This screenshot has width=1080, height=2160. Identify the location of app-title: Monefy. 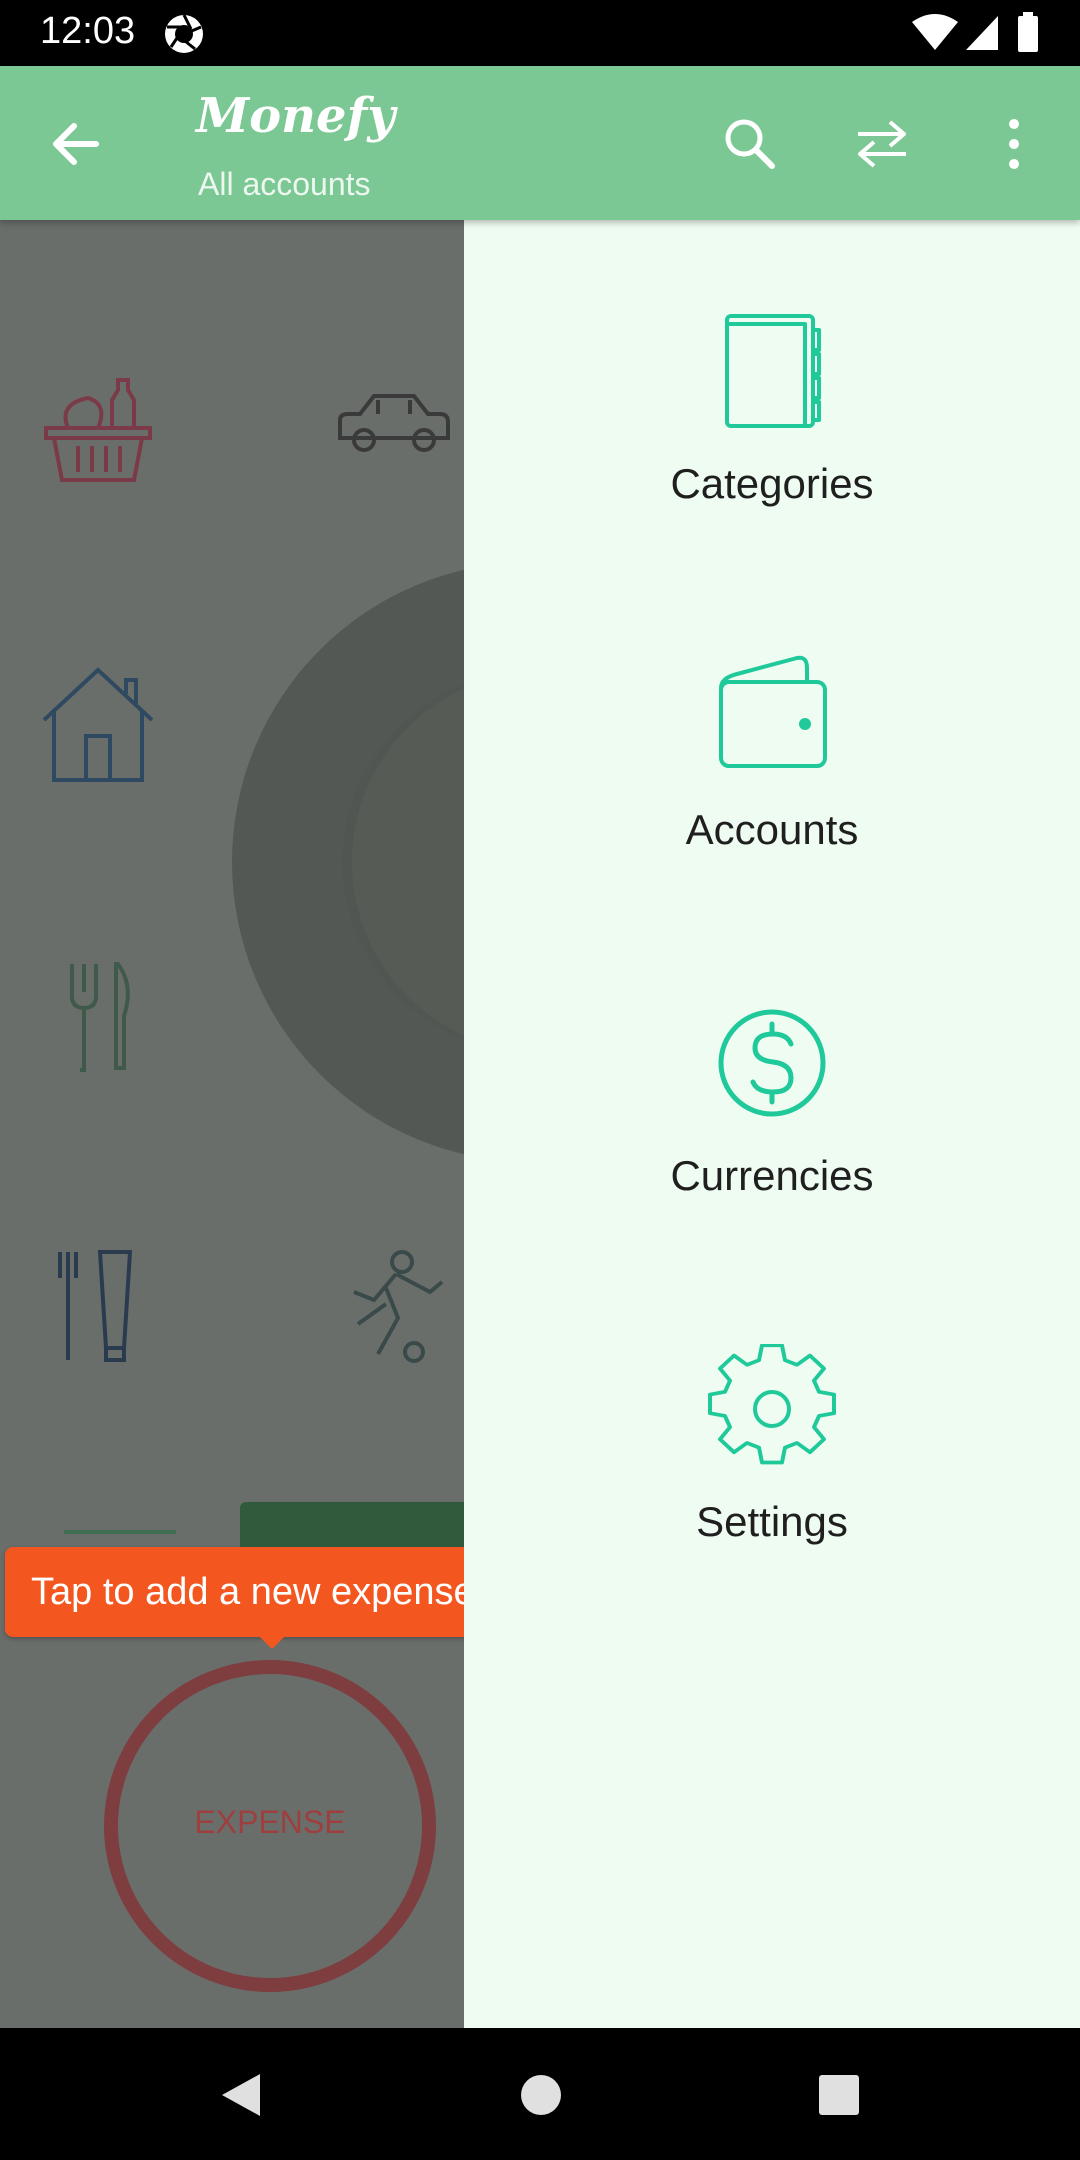
(296, 116).